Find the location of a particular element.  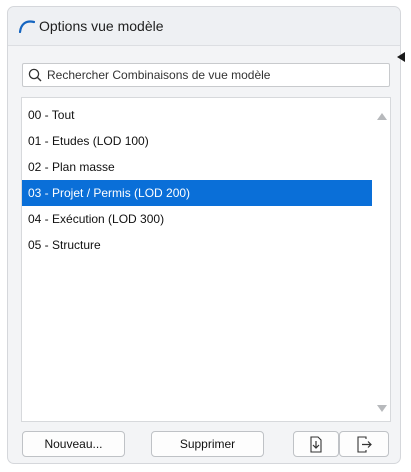

panel-title: Options vue modèle is located at coordinates (101, 26).